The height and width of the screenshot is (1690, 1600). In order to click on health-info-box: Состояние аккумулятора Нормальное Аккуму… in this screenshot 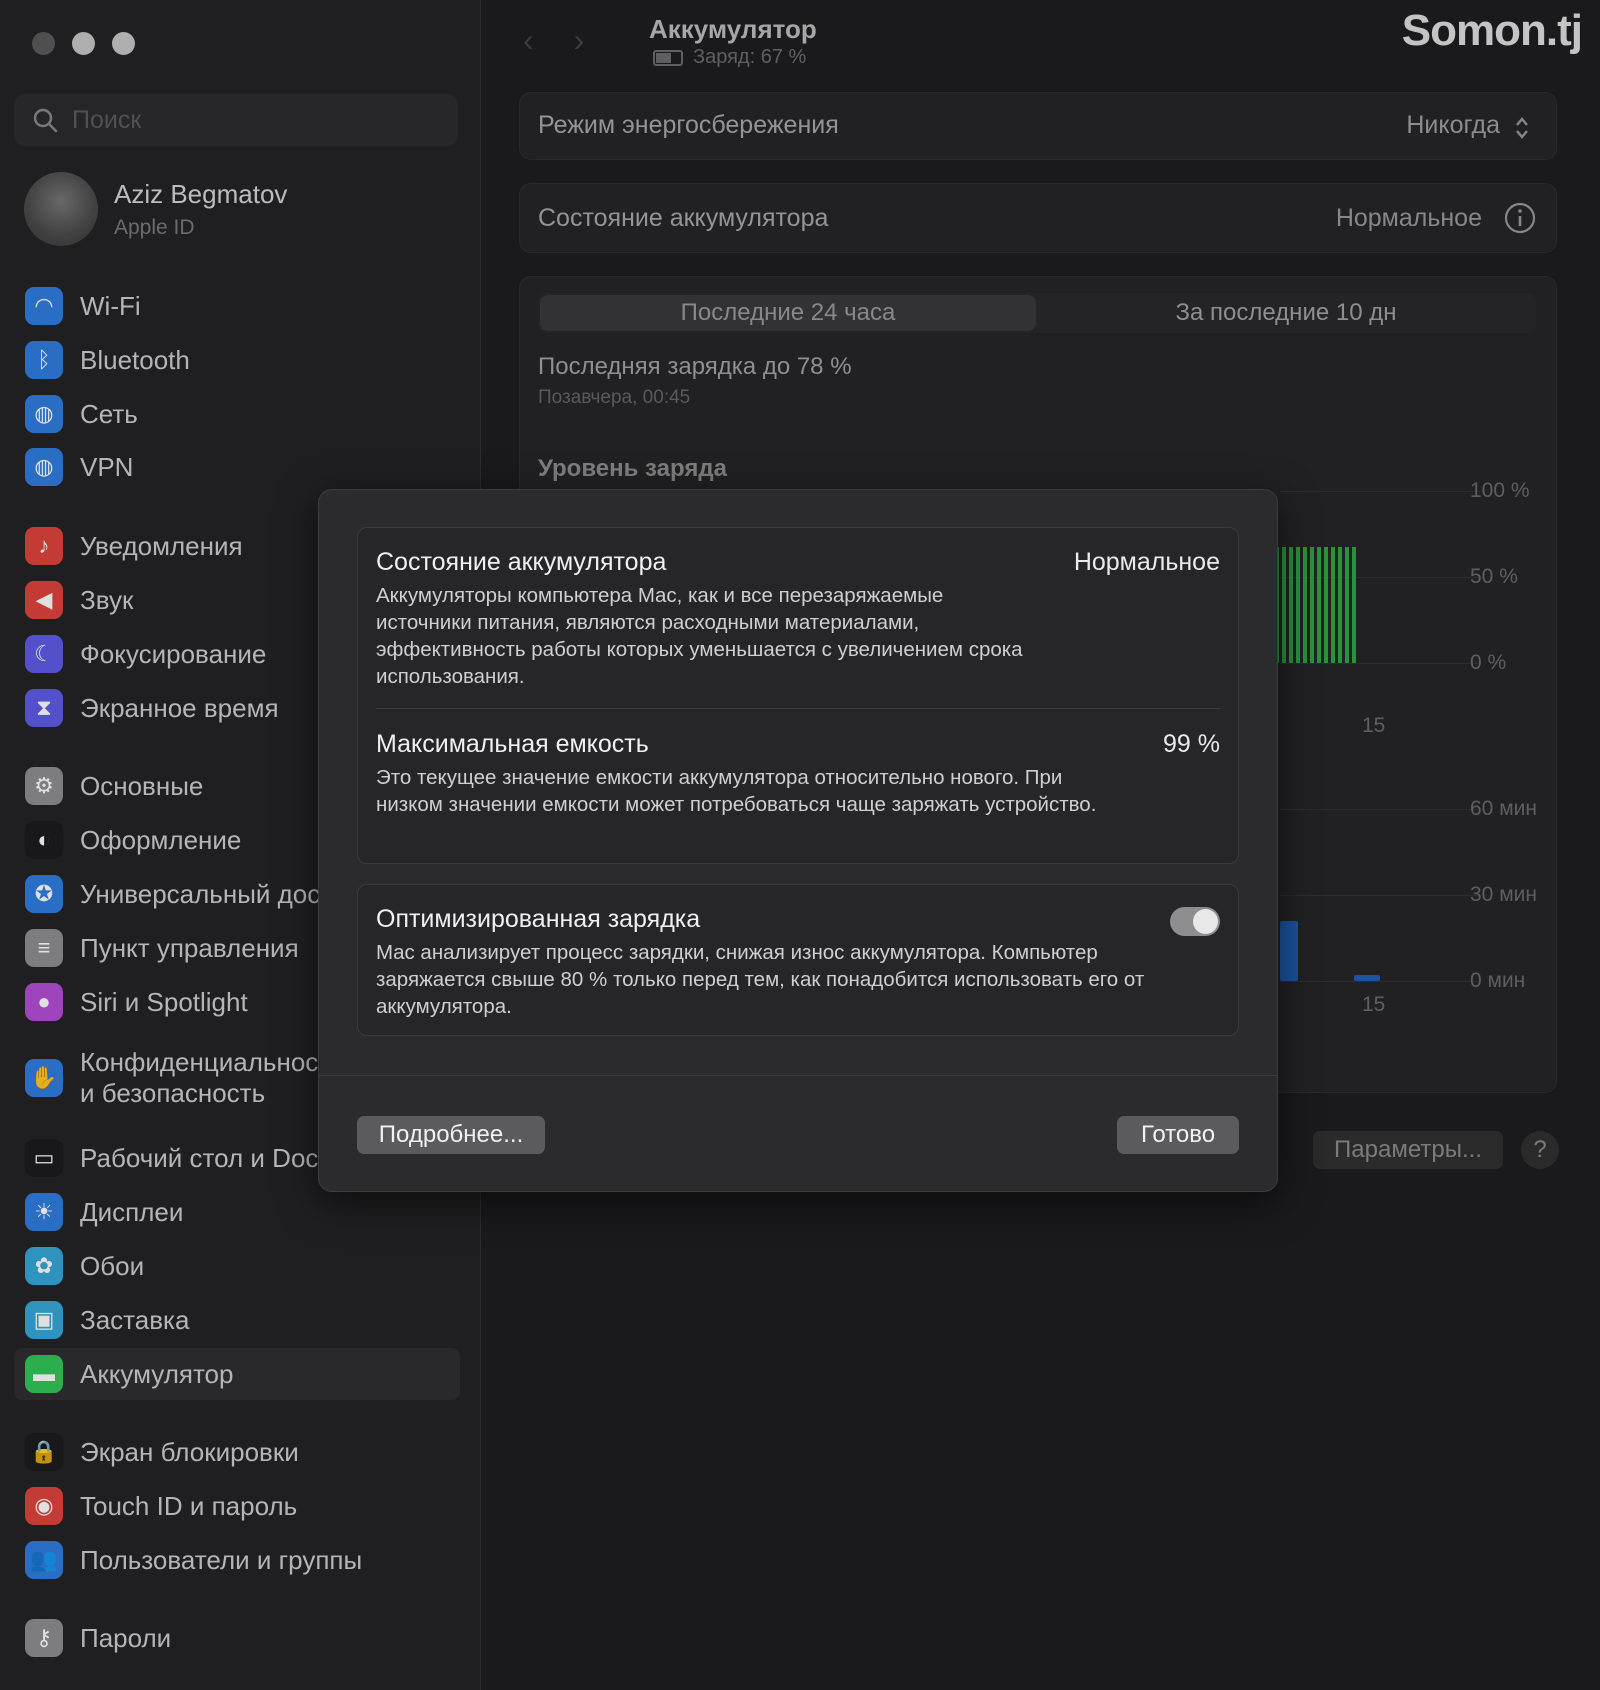, I will do `click(798, 695)`.